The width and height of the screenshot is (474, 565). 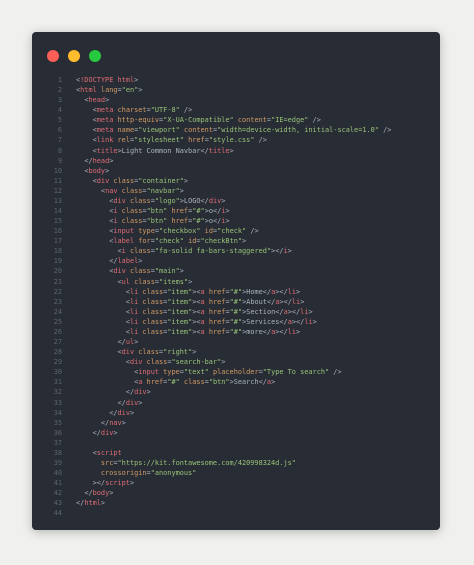 What do you see at coordinates (101, 493) in the screenshot?
I see `code-token: body` at bounding box center [101, 493].